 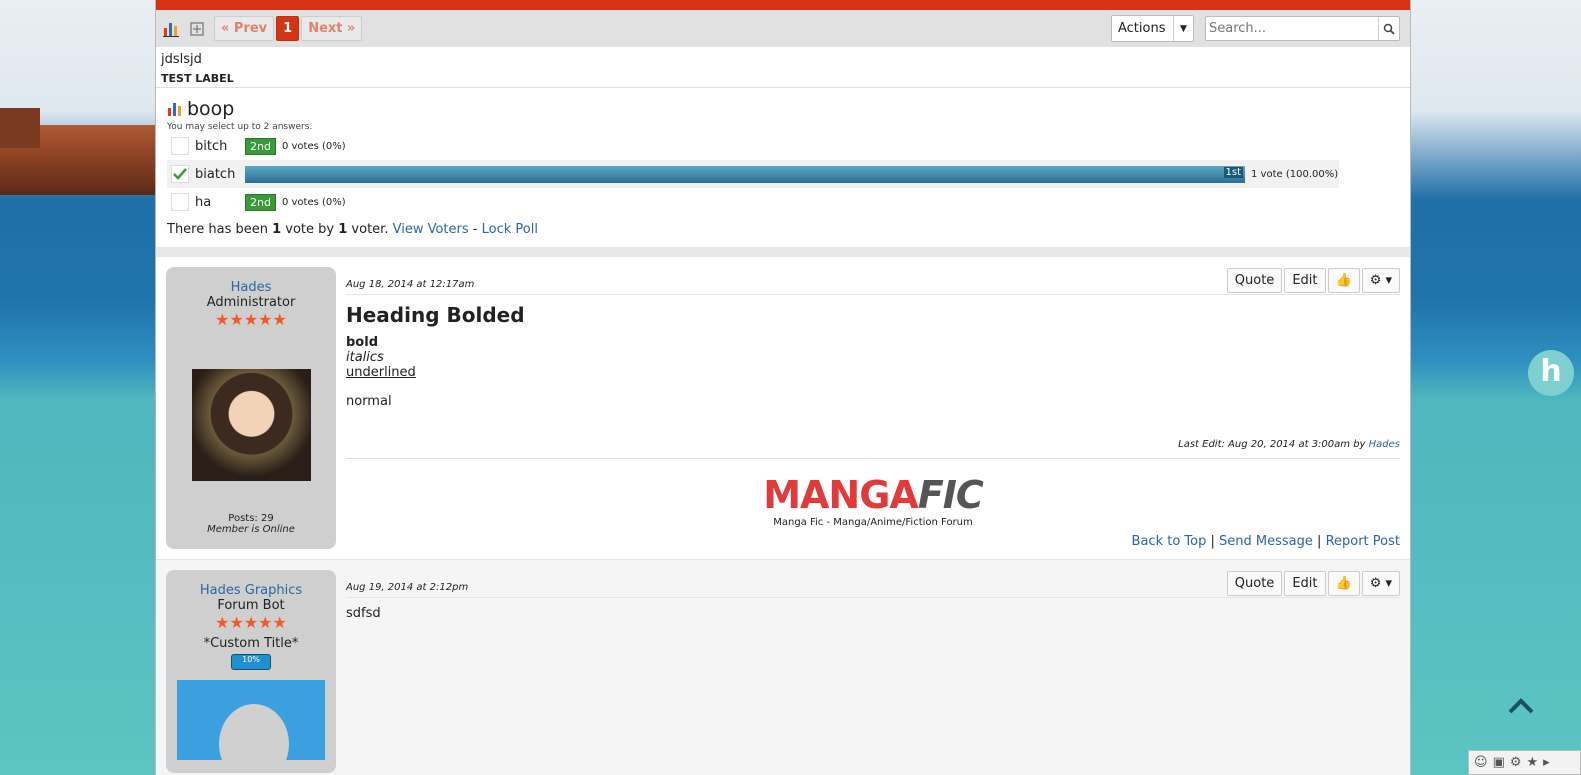 What do you see at coordinates (1363, 541) in the screenshot?
I see `report-post-link: Report Post` at bounding box center [1363, 541].